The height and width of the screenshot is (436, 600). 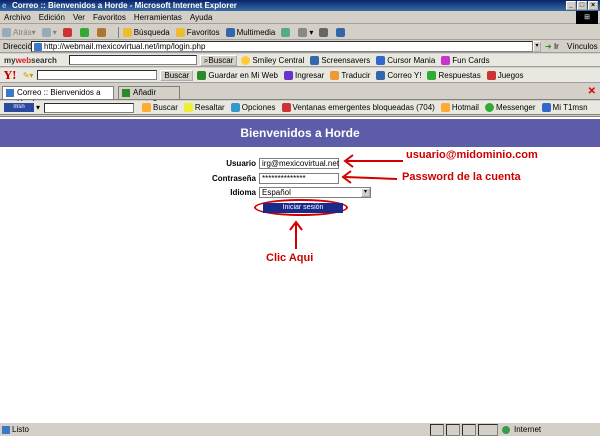 I want to click on login-button: Iniciar sesión, so click(x=303, y=208).